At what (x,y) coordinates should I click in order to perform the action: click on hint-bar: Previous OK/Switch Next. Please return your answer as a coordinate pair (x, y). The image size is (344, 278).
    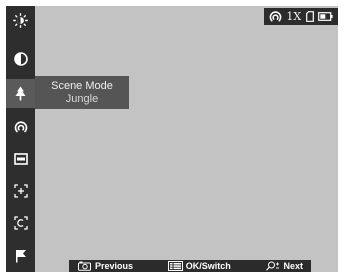
    Looking at the image, I should click on (190, 266).